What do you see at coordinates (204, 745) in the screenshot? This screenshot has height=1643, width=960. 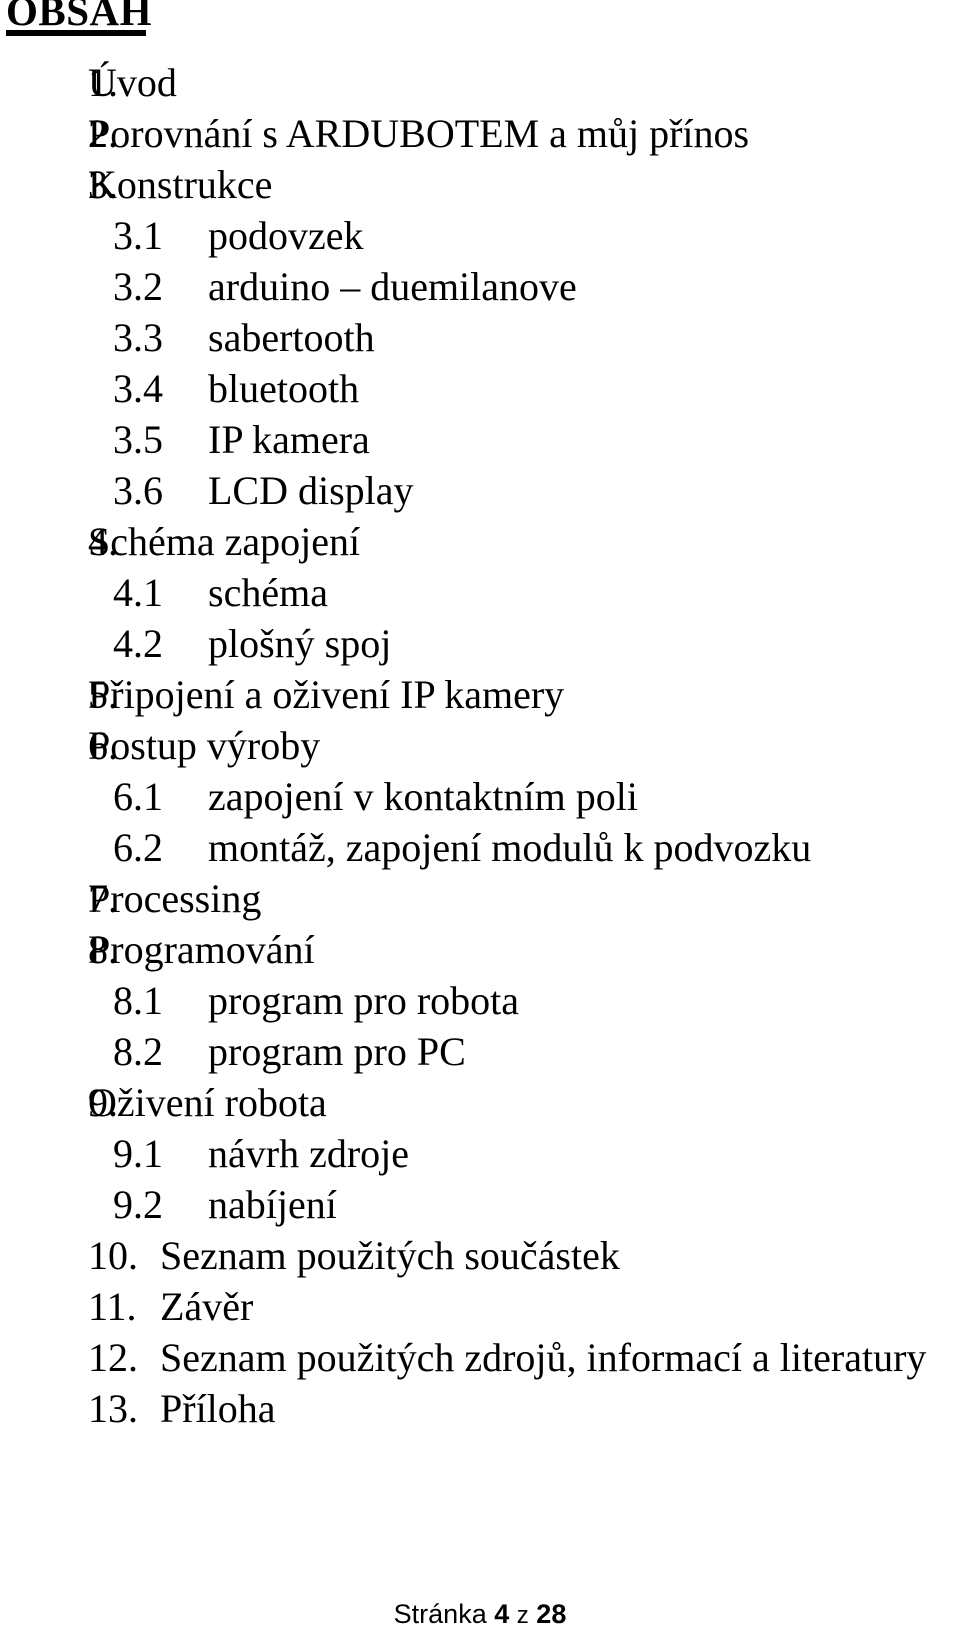 I see `toc-entry-label: Postup výroby` at bounding box center [204, 745].